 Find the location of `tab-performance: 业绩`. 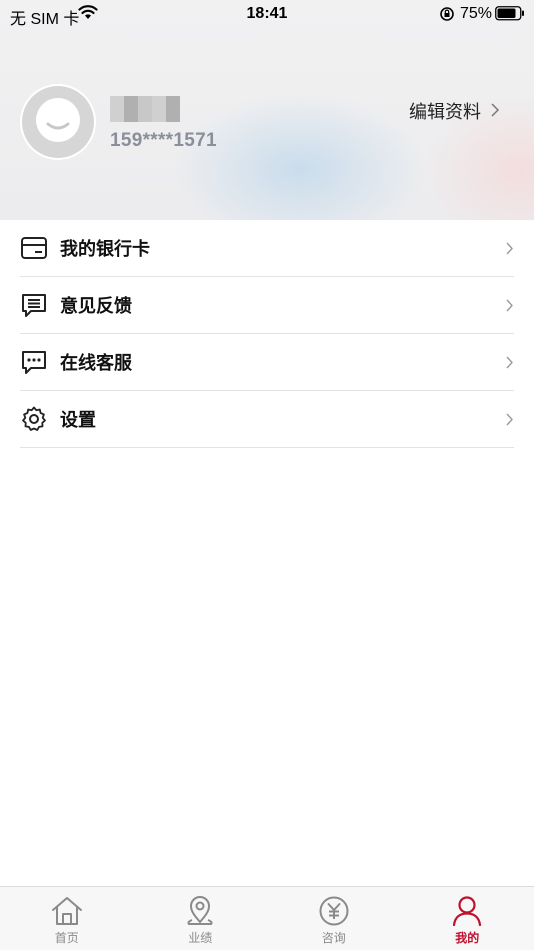

tab-performance: 业绩 is located at coordinates (201, 918).